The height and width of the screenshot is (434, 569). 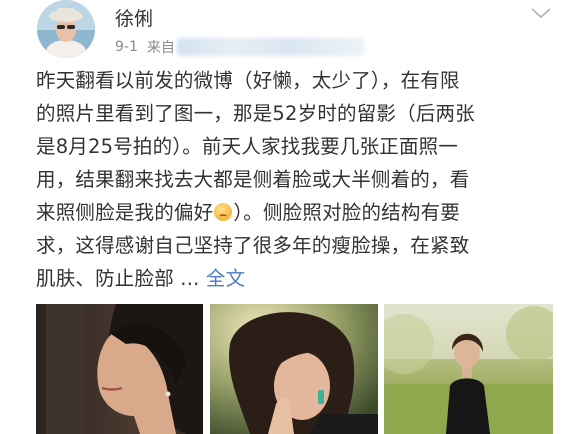 I want to click on full-text-link: 全文, so click(x=225, y=278).